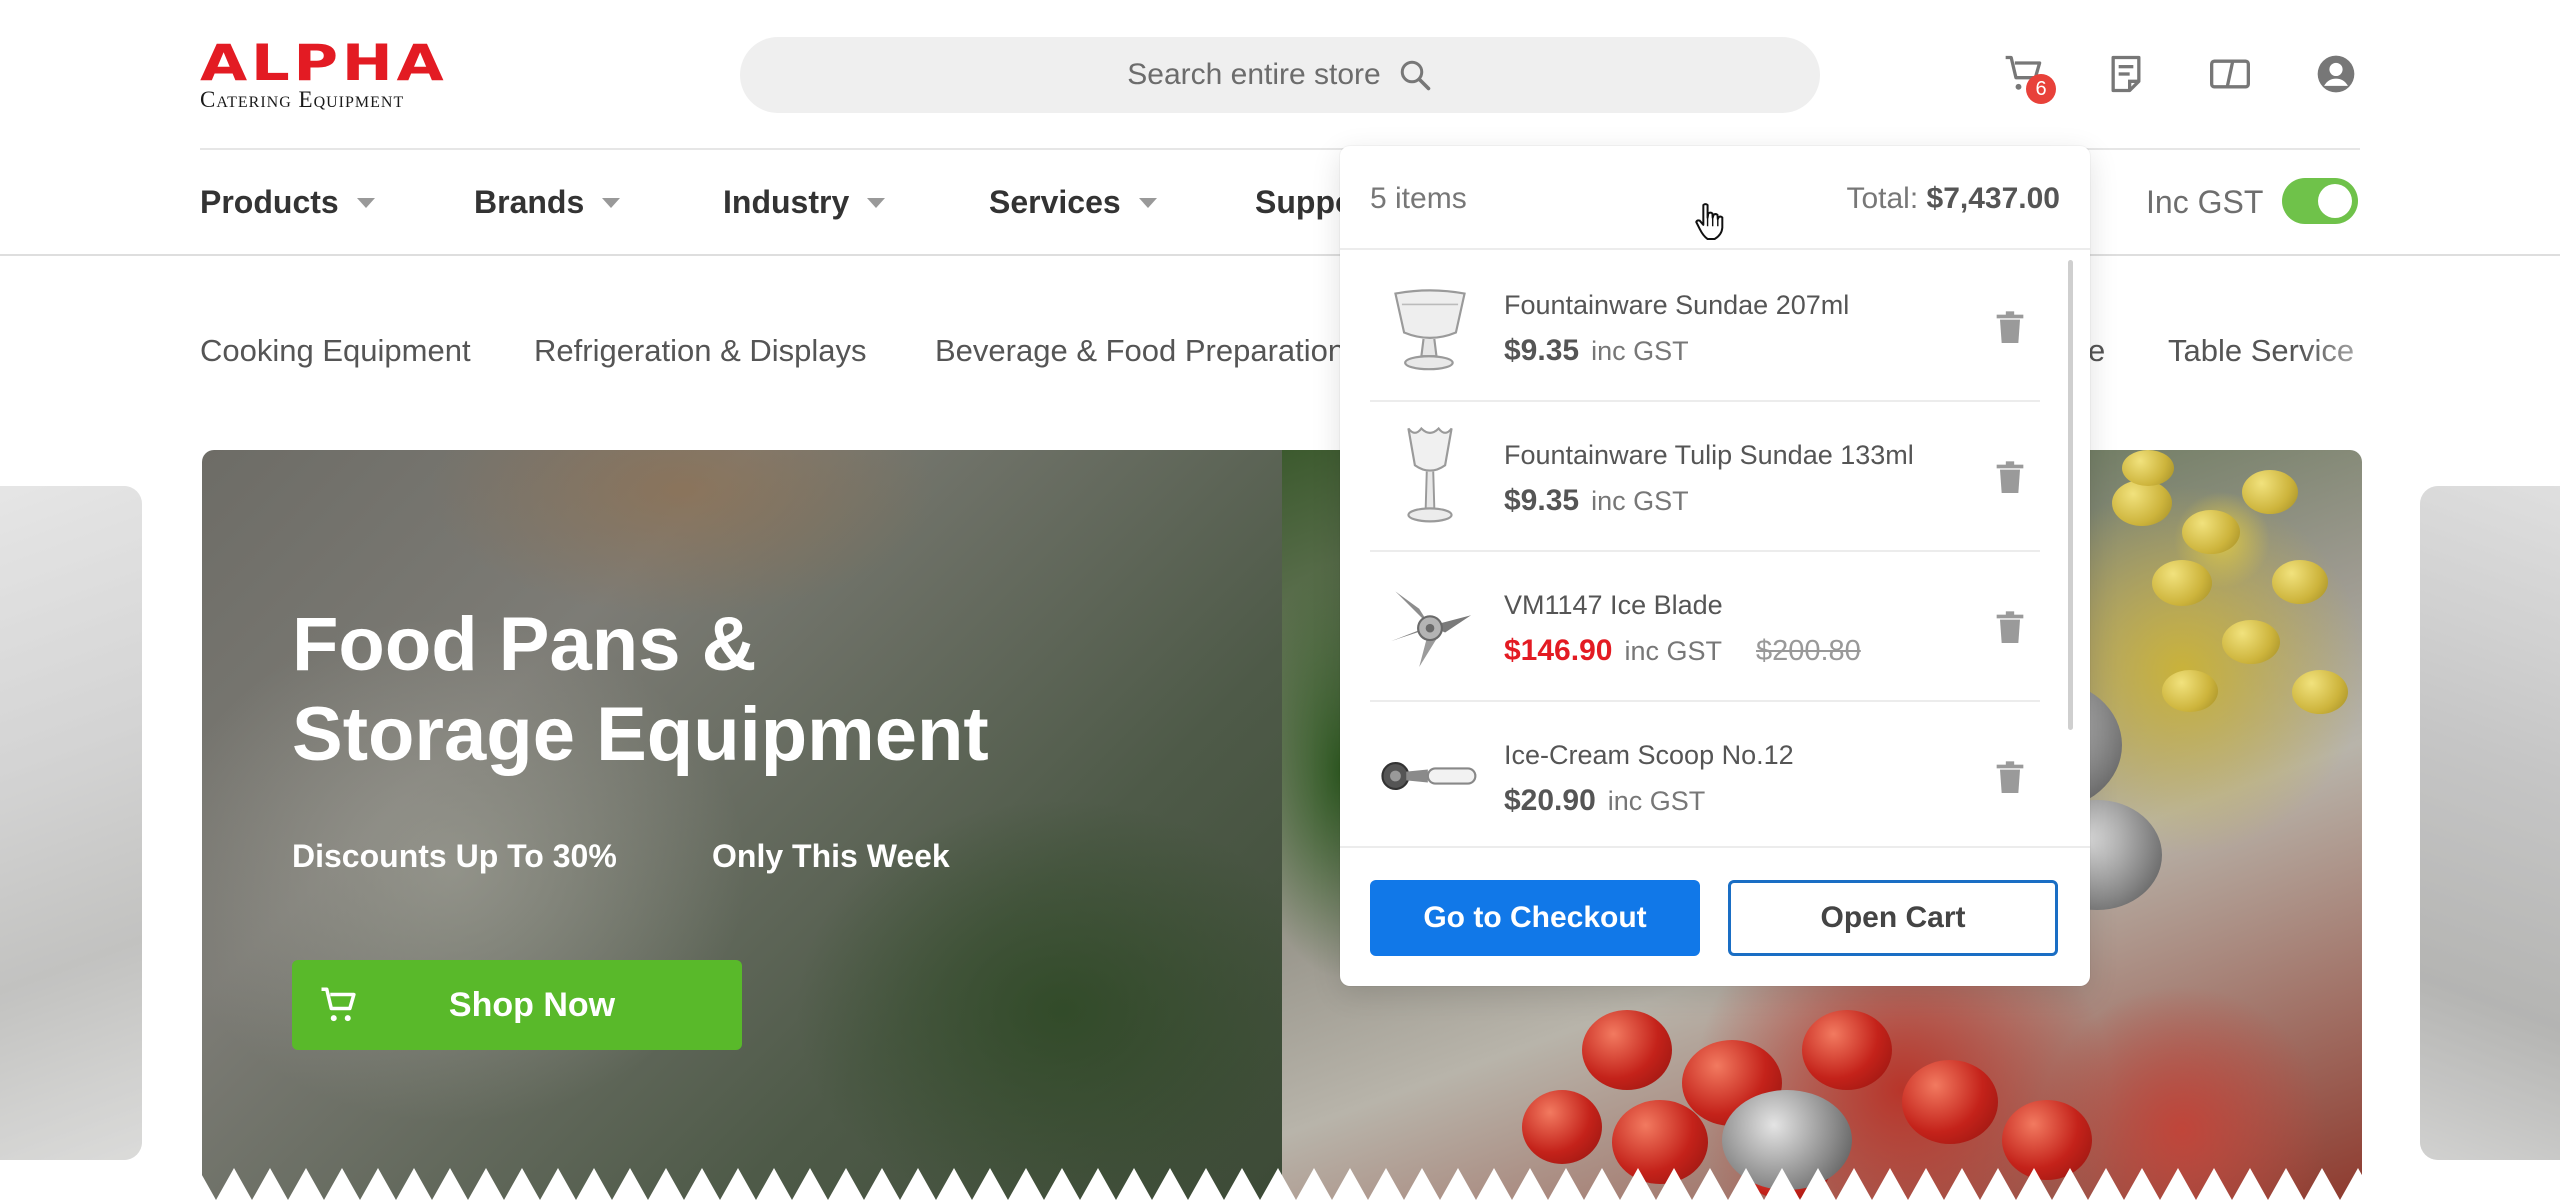 Image resolution: width=2560 pixels, height=1200 pixels. I want to click on minicart-footer: Go to Checkout Open Cart, so click(1715, 916).